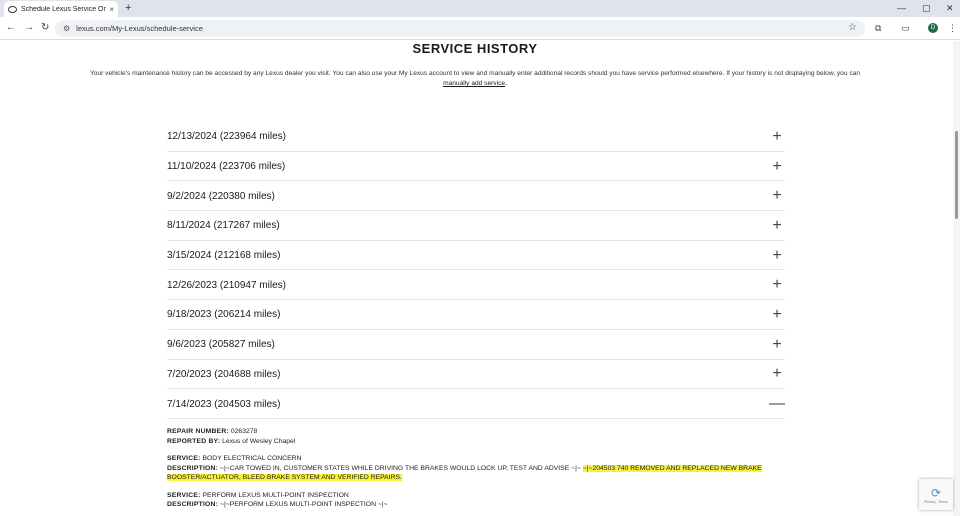  What do you see at coordinates (476, 404) in the screenshot?
I see `history-row: 7/14/2023 (204503 miles) —` at bounding box center [476, 404].